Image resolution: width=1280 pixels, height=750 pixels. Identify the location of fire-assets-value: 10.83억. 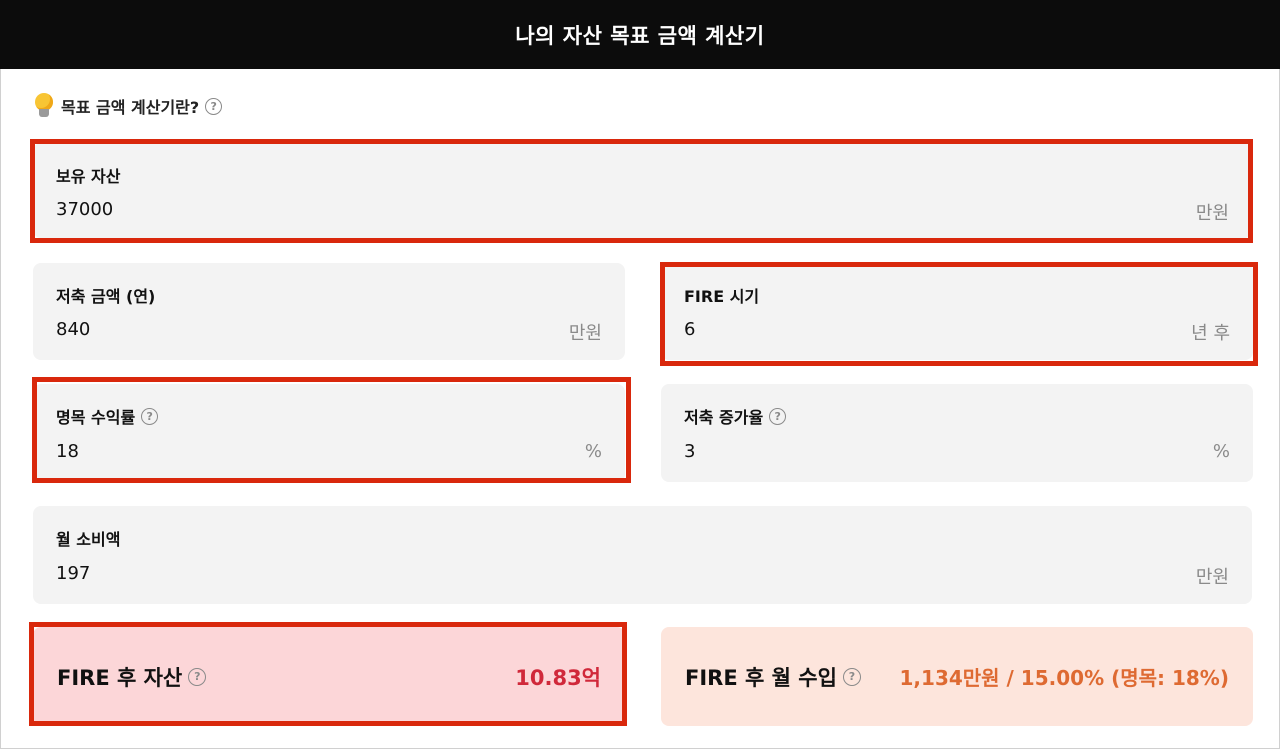
(558, 677).